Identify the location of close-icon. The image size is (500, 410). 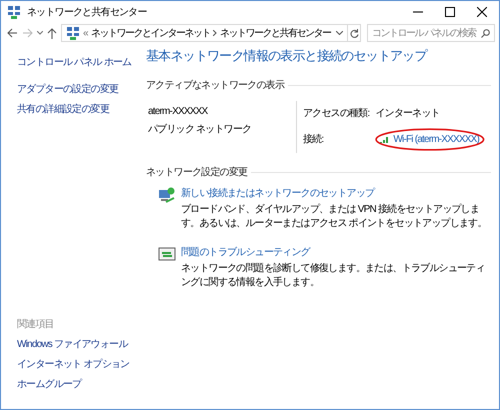
(482, 12).